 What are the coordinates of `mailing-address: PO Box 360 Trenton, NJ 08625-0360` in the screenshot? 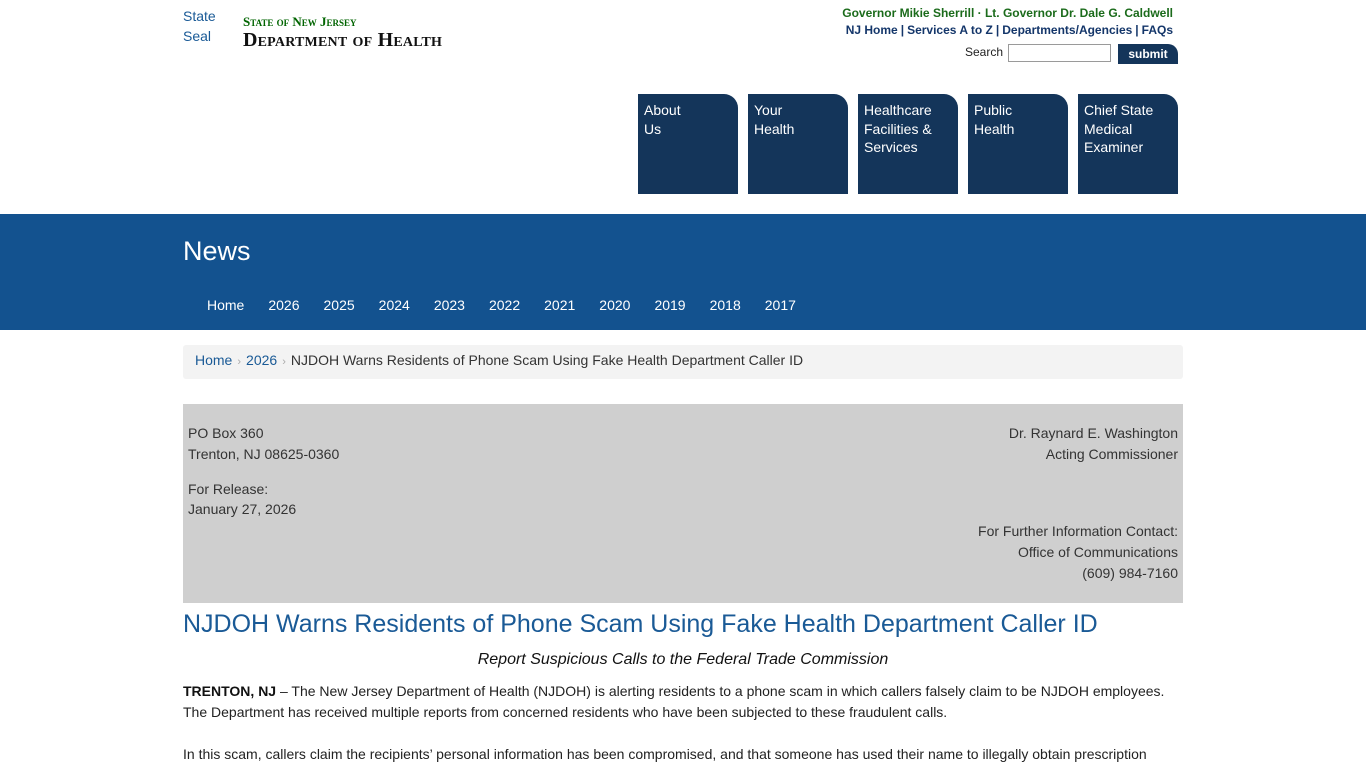 It's located at (263, 444).